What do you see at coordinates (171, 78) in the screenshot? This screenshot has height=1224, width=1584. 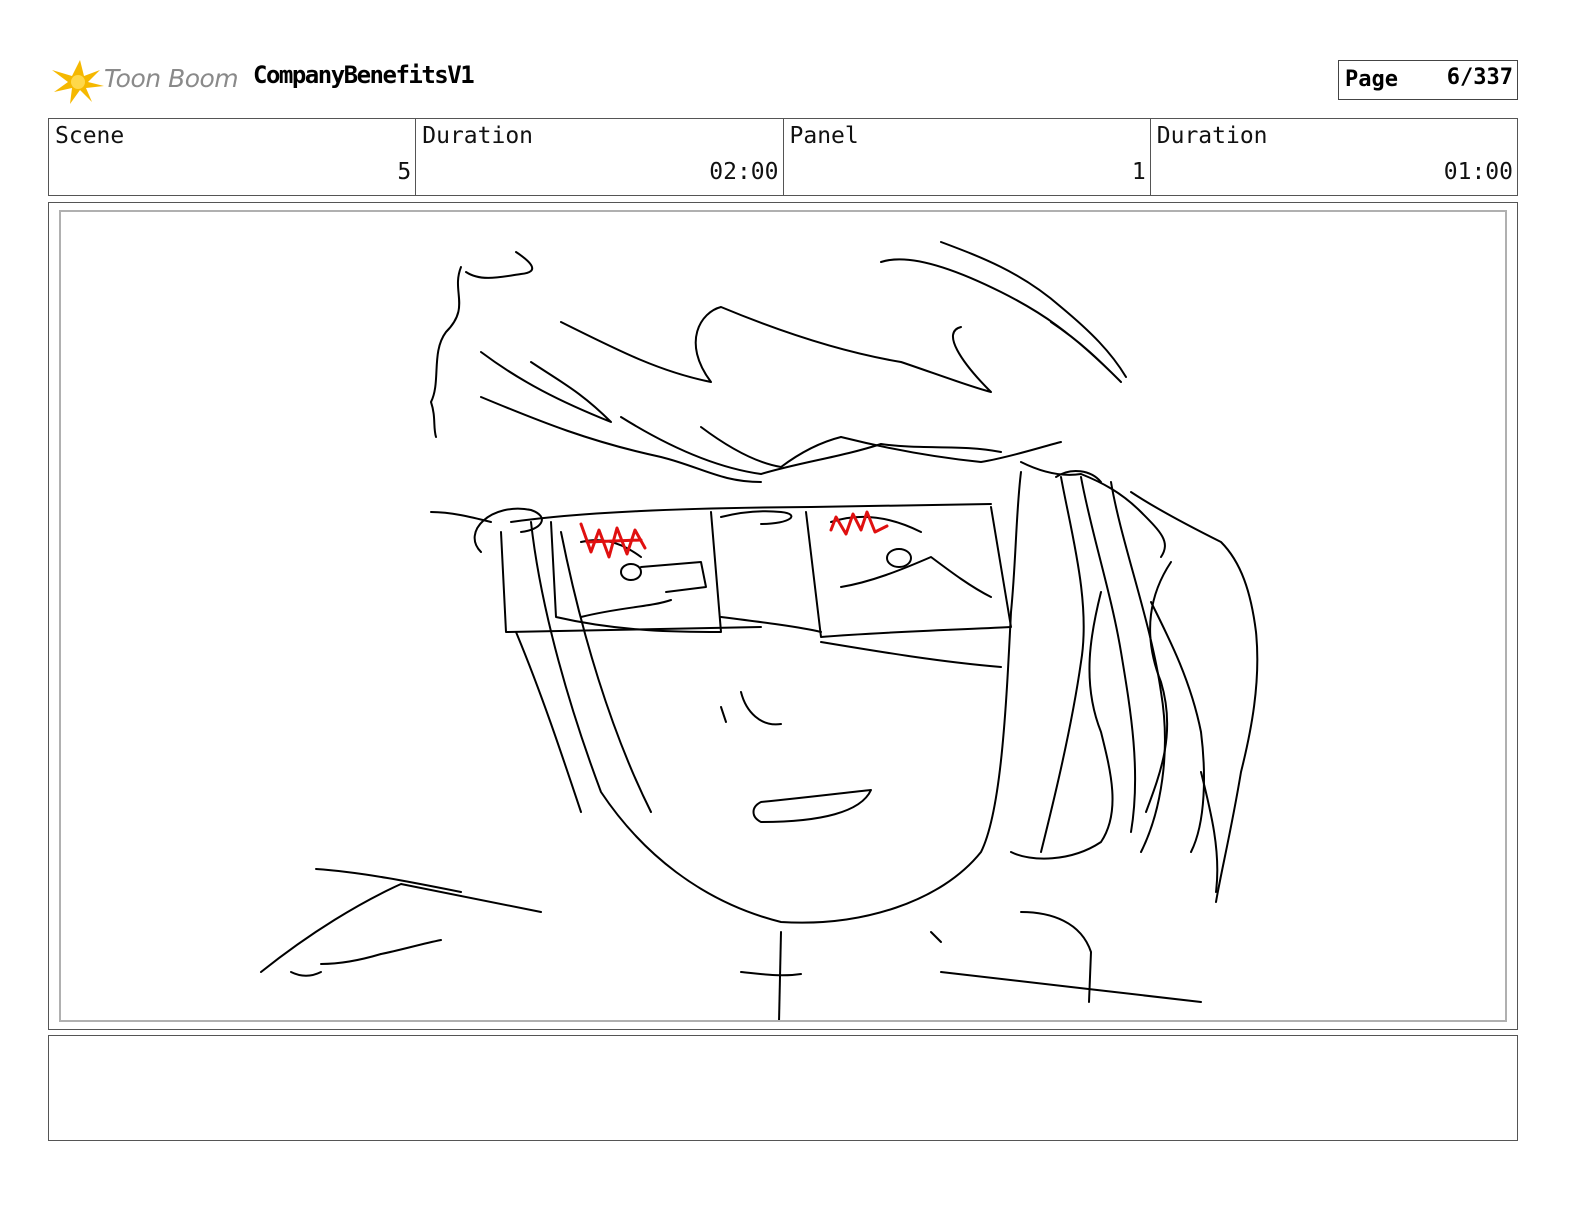 I see `logo-text: Toon Boom` at bounding box center [171, 78].